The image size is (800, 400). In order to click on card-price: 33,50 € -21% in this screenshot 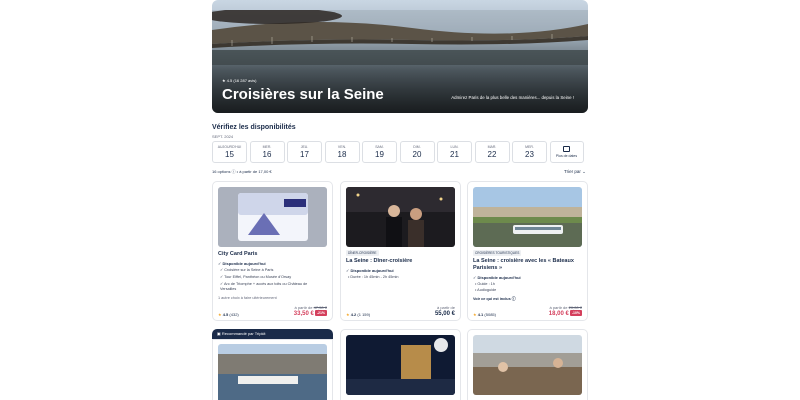, I will do `click(310, 313)`.